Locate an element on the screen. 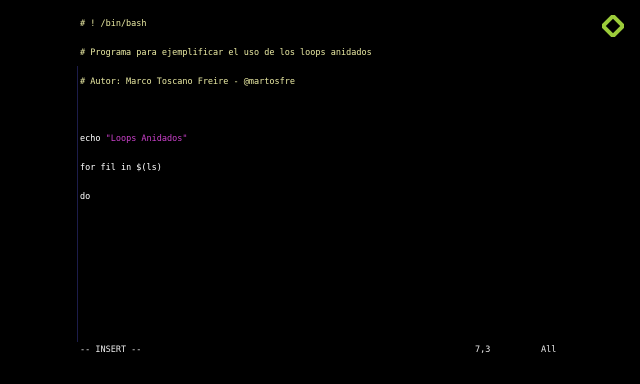 The image size is (640, 384). code-line-5: echo "Loops Anidados" is located at coordinates (226, 140).